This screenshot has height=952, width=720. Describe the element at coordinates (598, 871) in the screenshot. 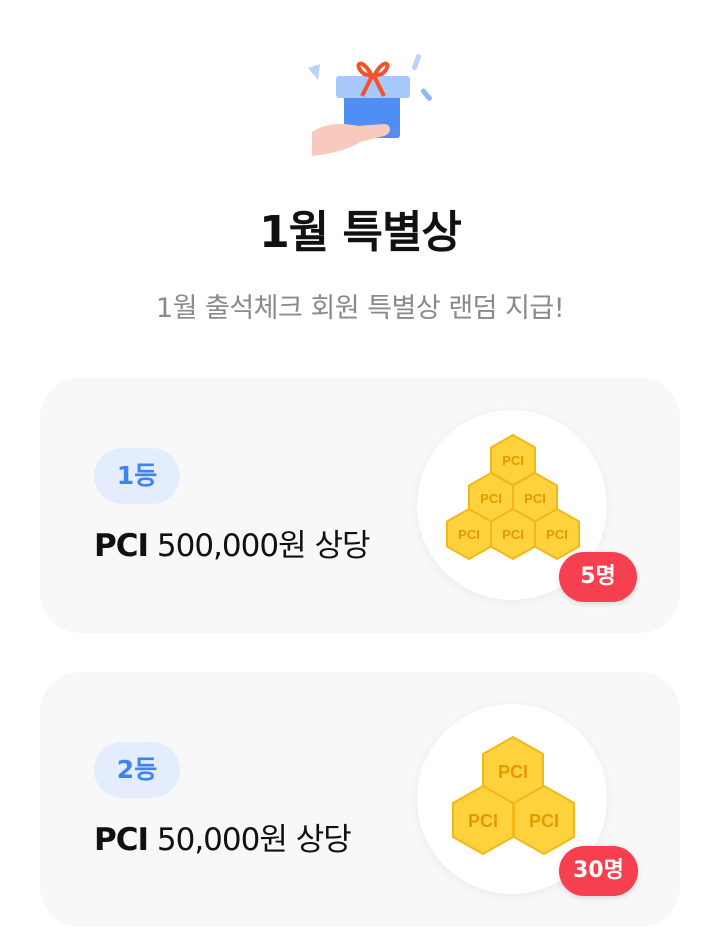

I see `winner-count-badge: 30명` at that location.